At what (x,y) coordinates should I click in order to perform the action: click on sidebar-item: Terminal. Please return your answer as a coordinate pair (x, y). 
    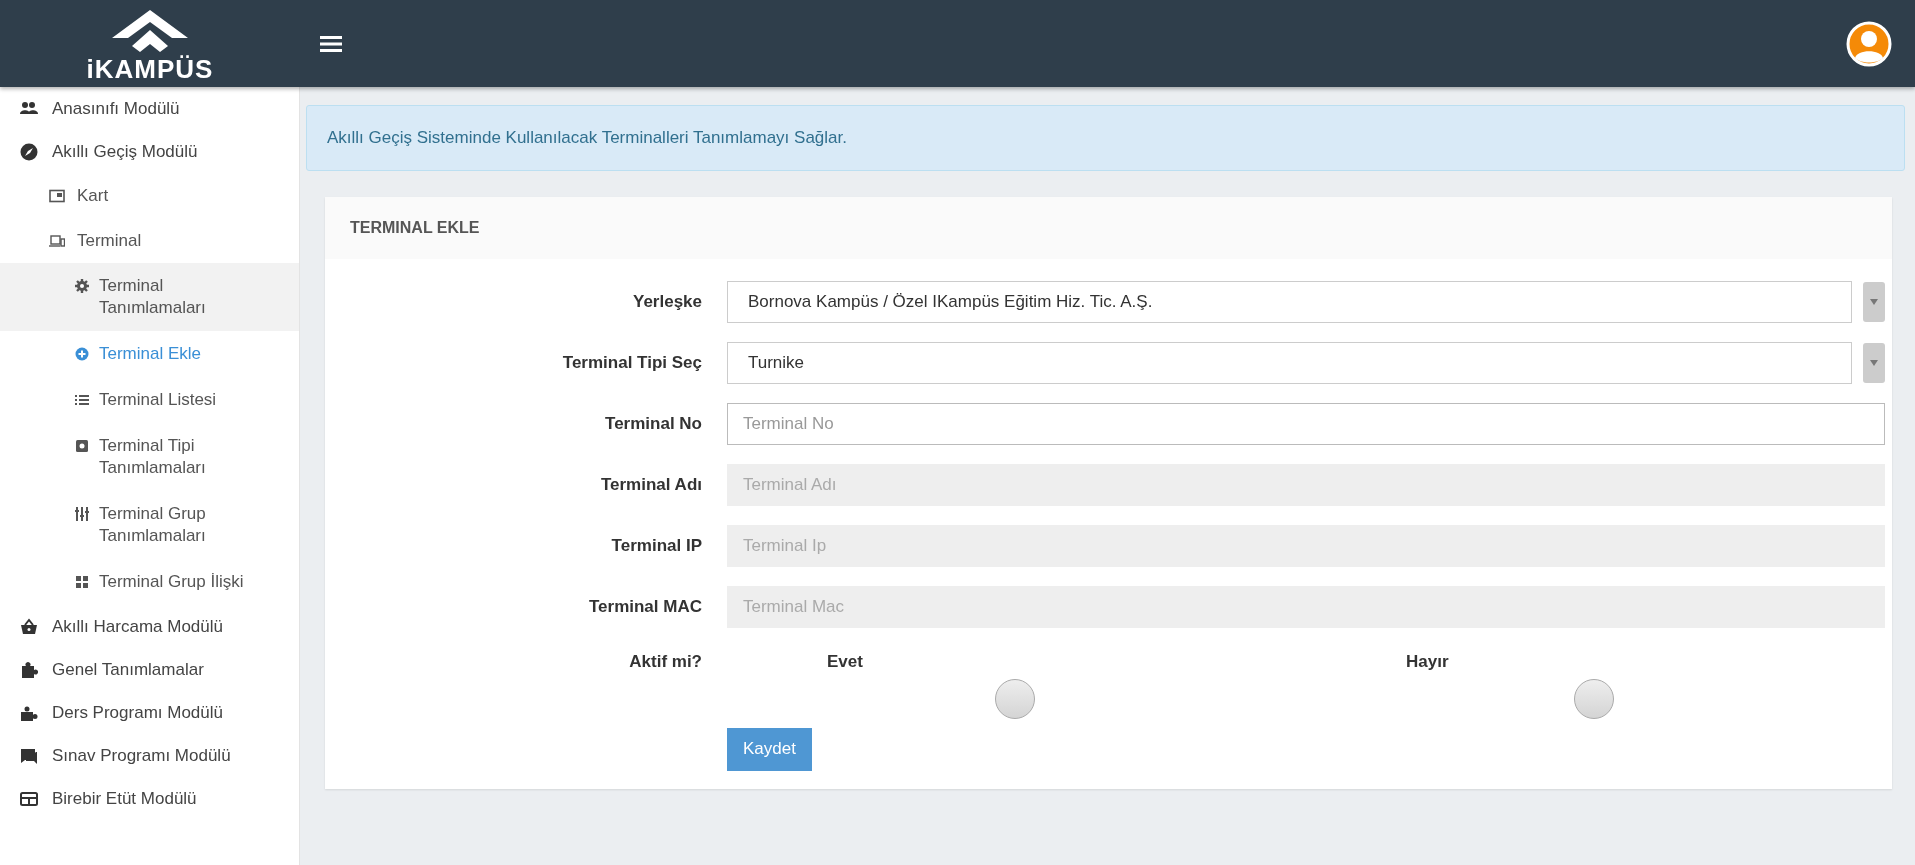
    Looking at the image, I should click on (149, 240).